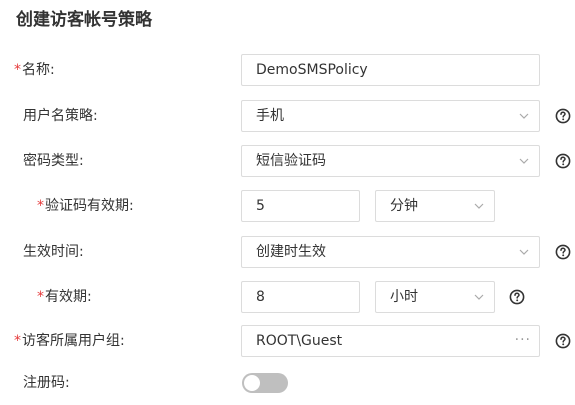 The height and width of the screenshot is (405, 575). I want to click on code-validity-label: *验证码有效期:, so click(85, 206).